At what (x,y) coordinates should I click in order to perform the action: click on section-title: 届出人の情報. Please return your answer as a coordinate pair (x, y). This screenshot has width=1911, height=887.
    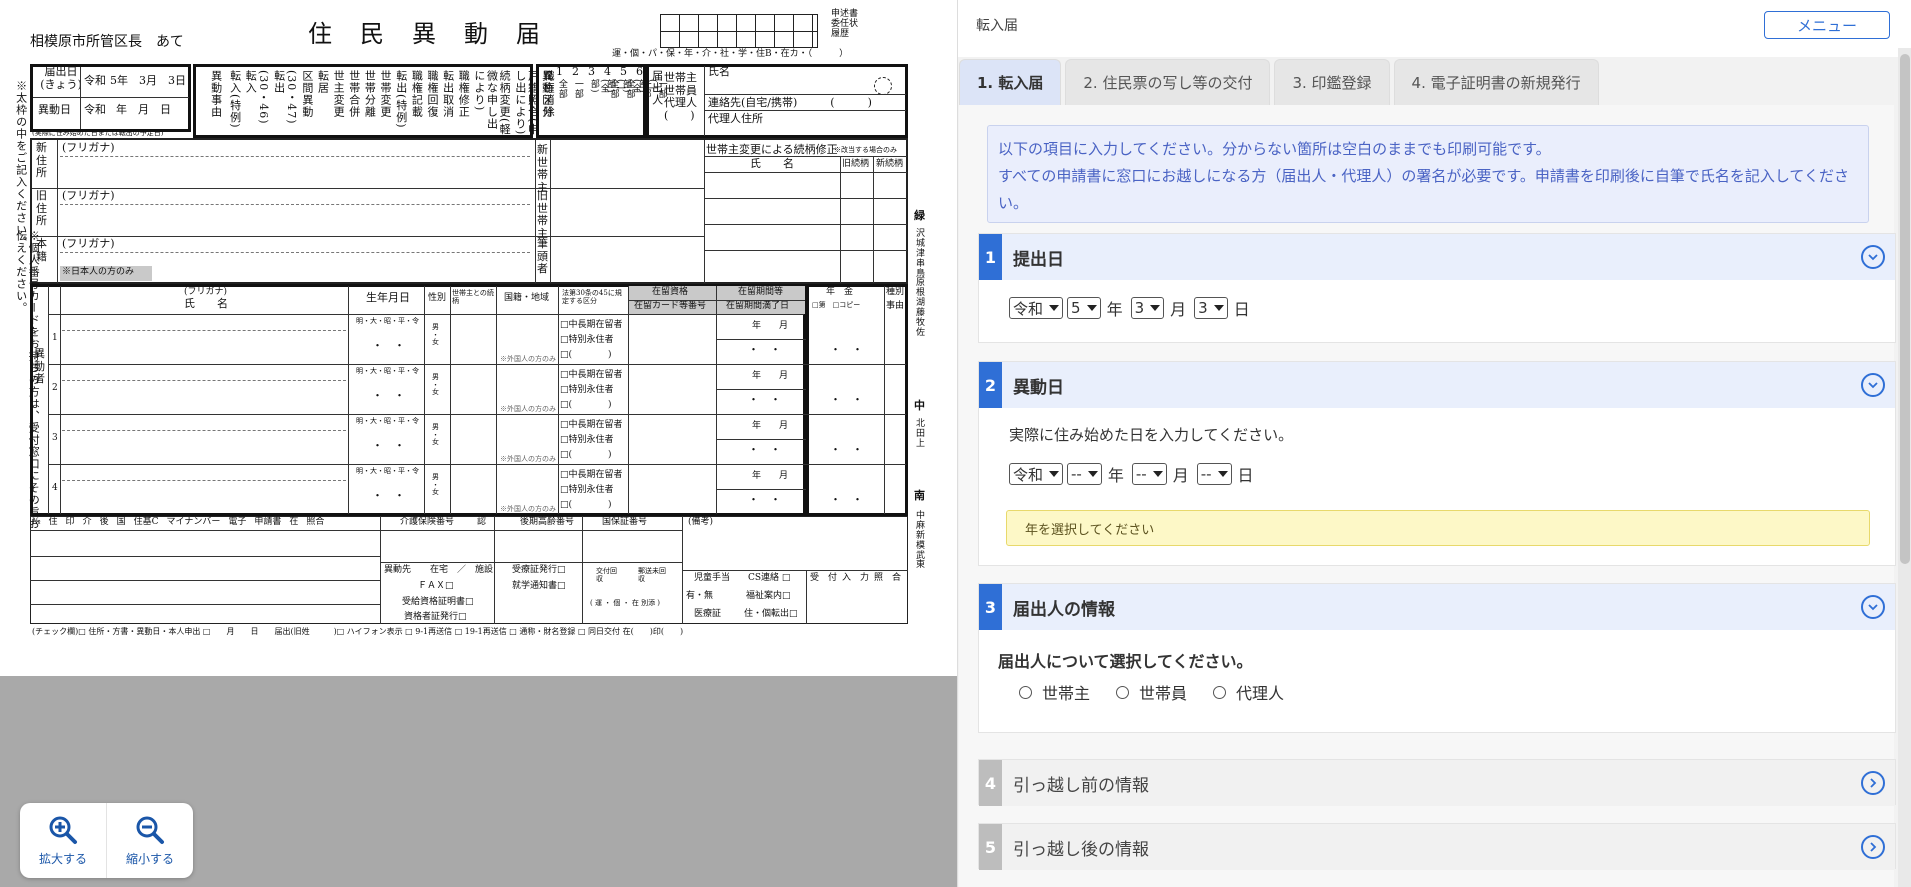
    Looking at the image, I should click on (1064, 609).